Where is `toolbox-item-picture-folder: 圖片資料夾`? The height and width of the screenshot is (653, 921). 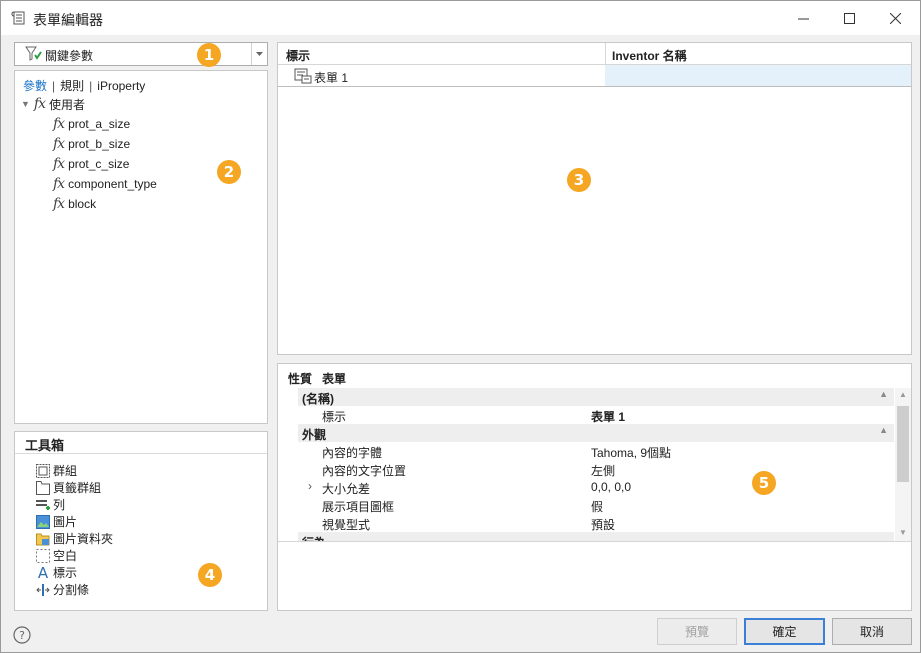 toolbox-item-picture-folder: 圖片資料夾 is located at coordinates (74, 538).